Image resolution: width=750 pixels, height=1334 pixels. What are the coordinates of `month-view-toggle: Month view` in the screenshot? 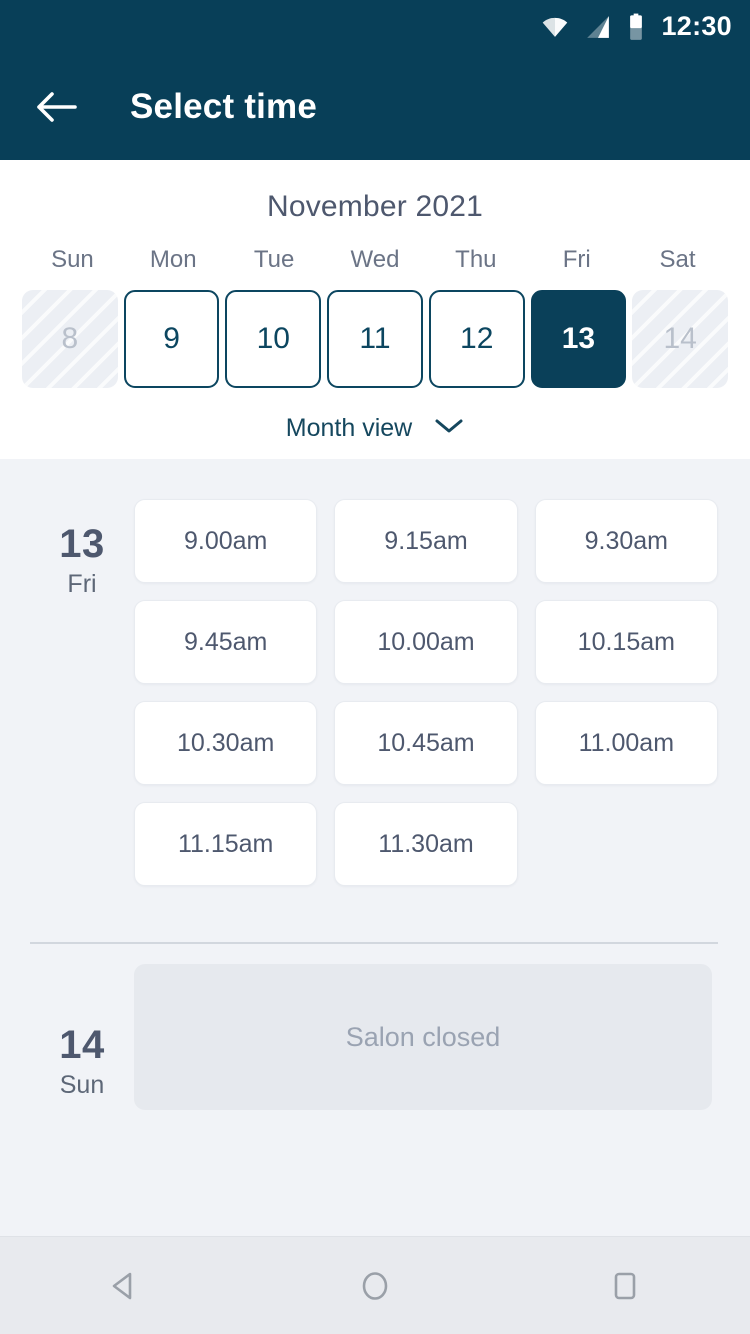 It's located at (375, 428).